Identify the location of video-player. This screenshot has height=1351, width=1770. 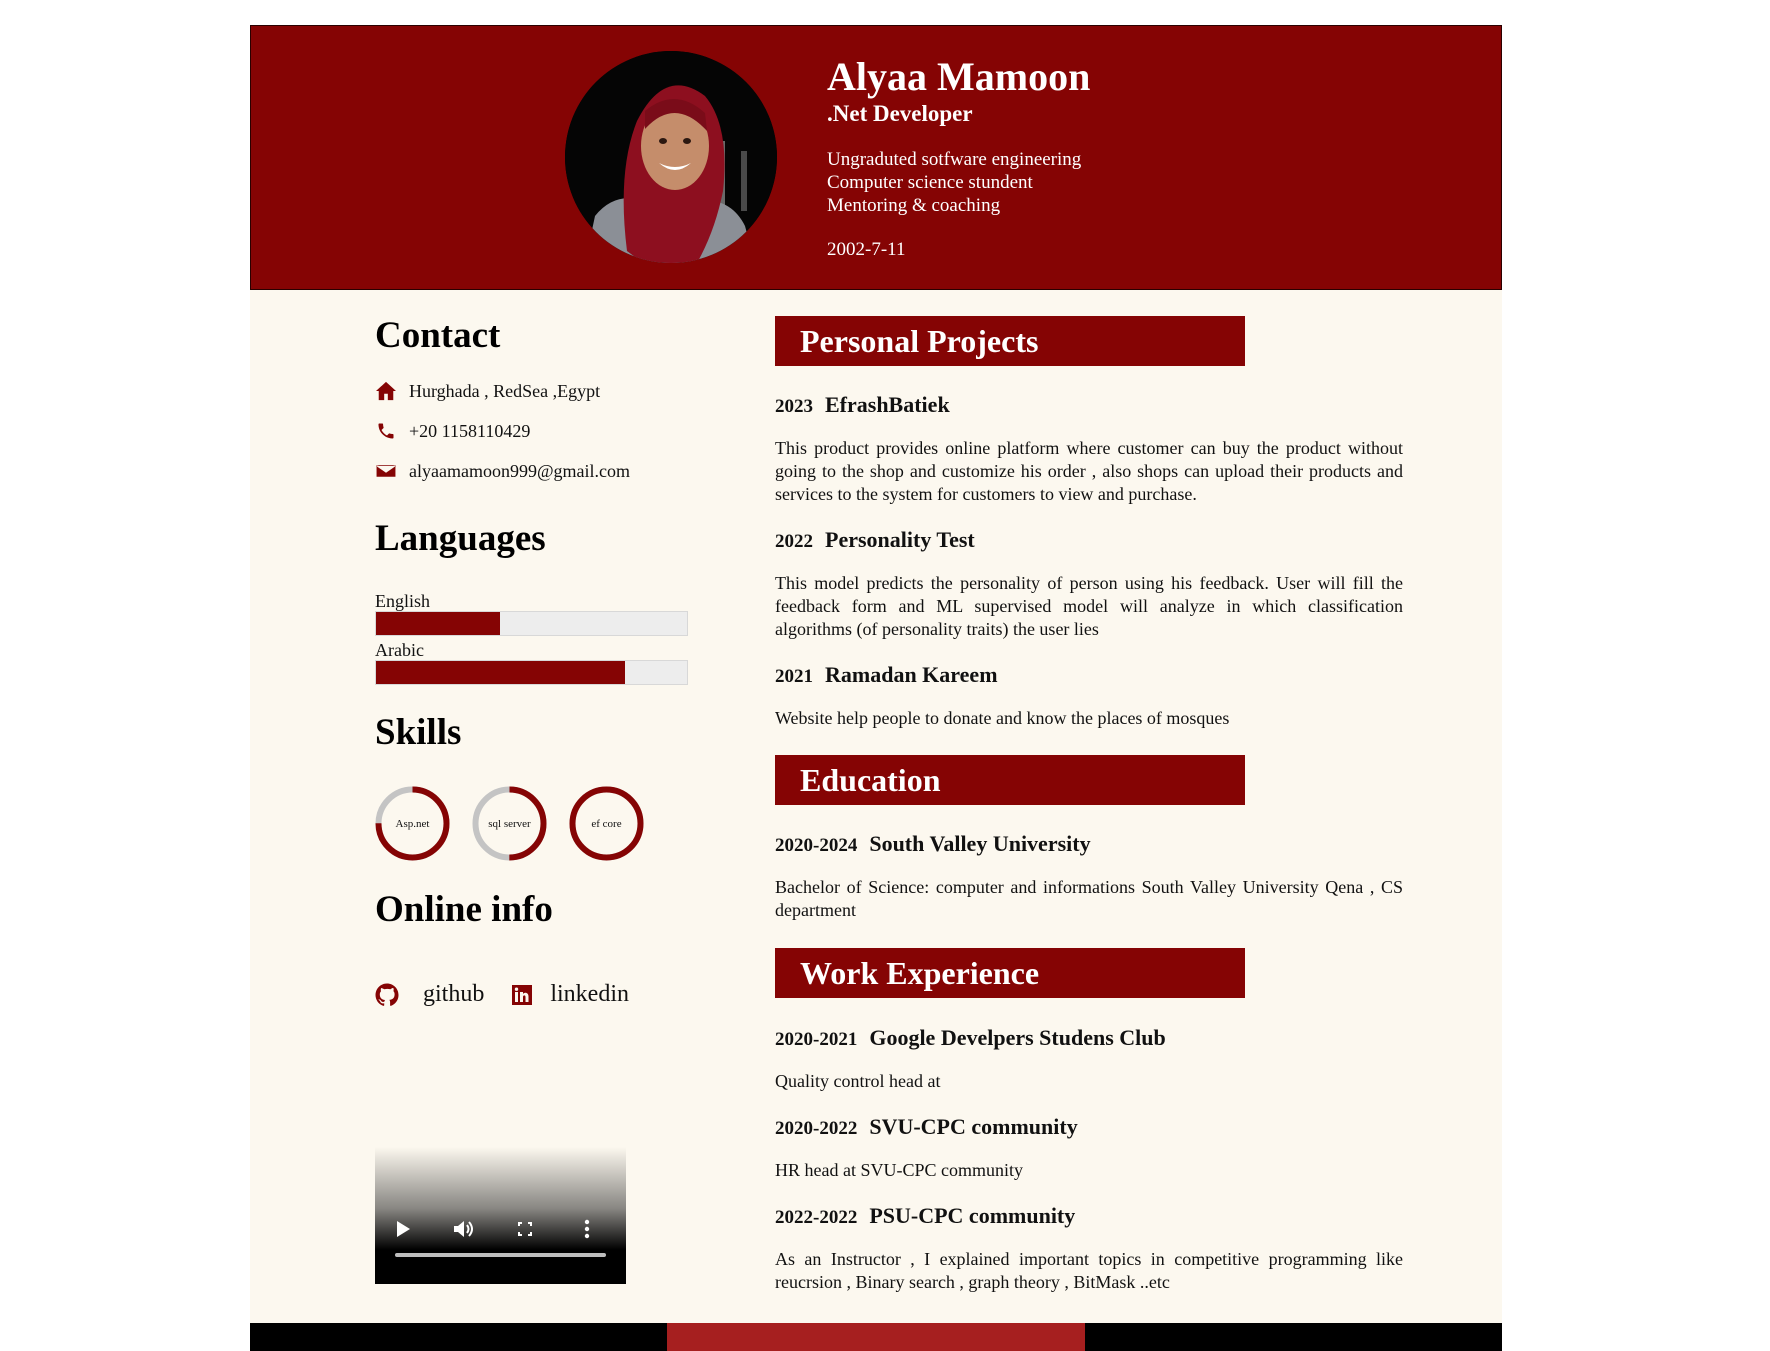
(500, 1215).